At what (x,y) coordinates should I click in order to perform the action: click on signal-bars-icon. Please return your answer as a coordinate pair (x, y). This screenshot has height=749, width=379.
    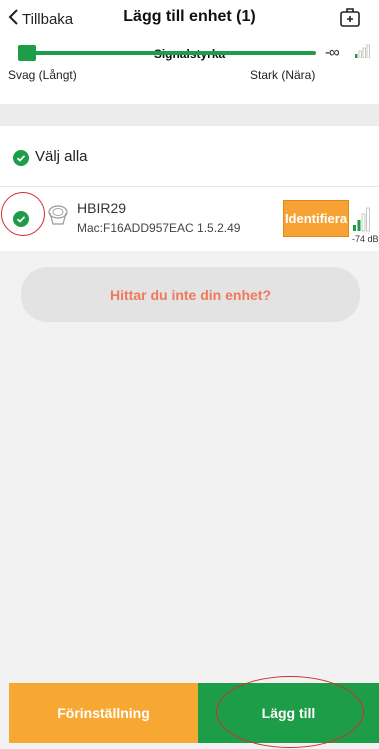
    Looking at the image, I should click on (364, 53).